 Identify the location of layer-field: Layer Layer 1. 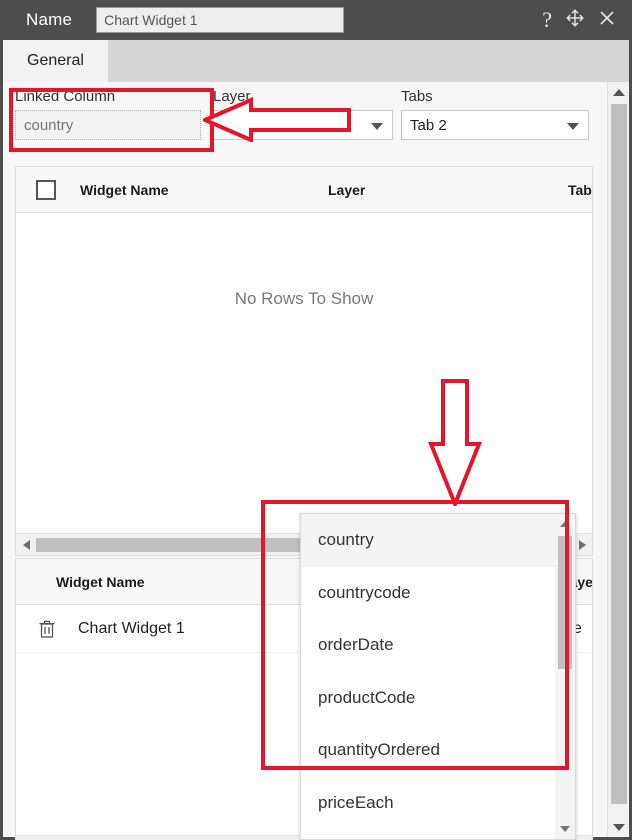
(303, 114).